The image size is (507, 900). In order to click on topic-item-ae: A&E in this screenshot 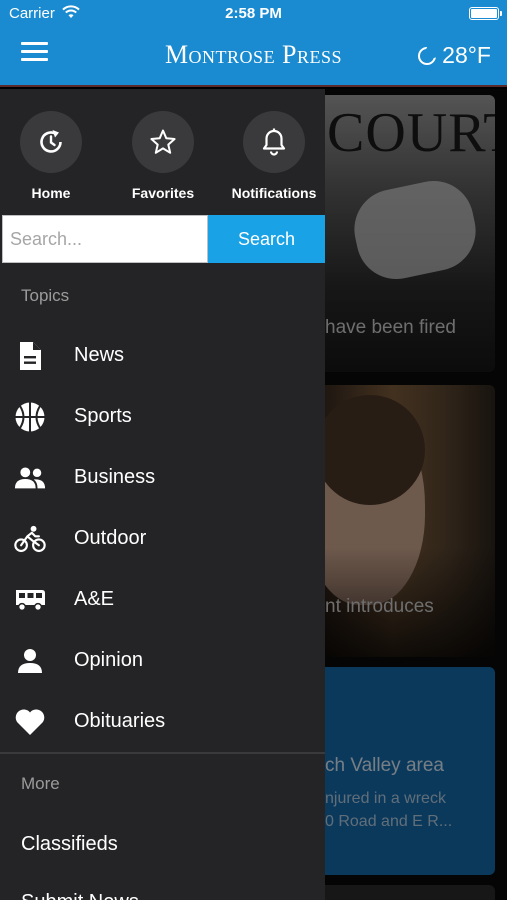, I will do `click(162, 599)`.